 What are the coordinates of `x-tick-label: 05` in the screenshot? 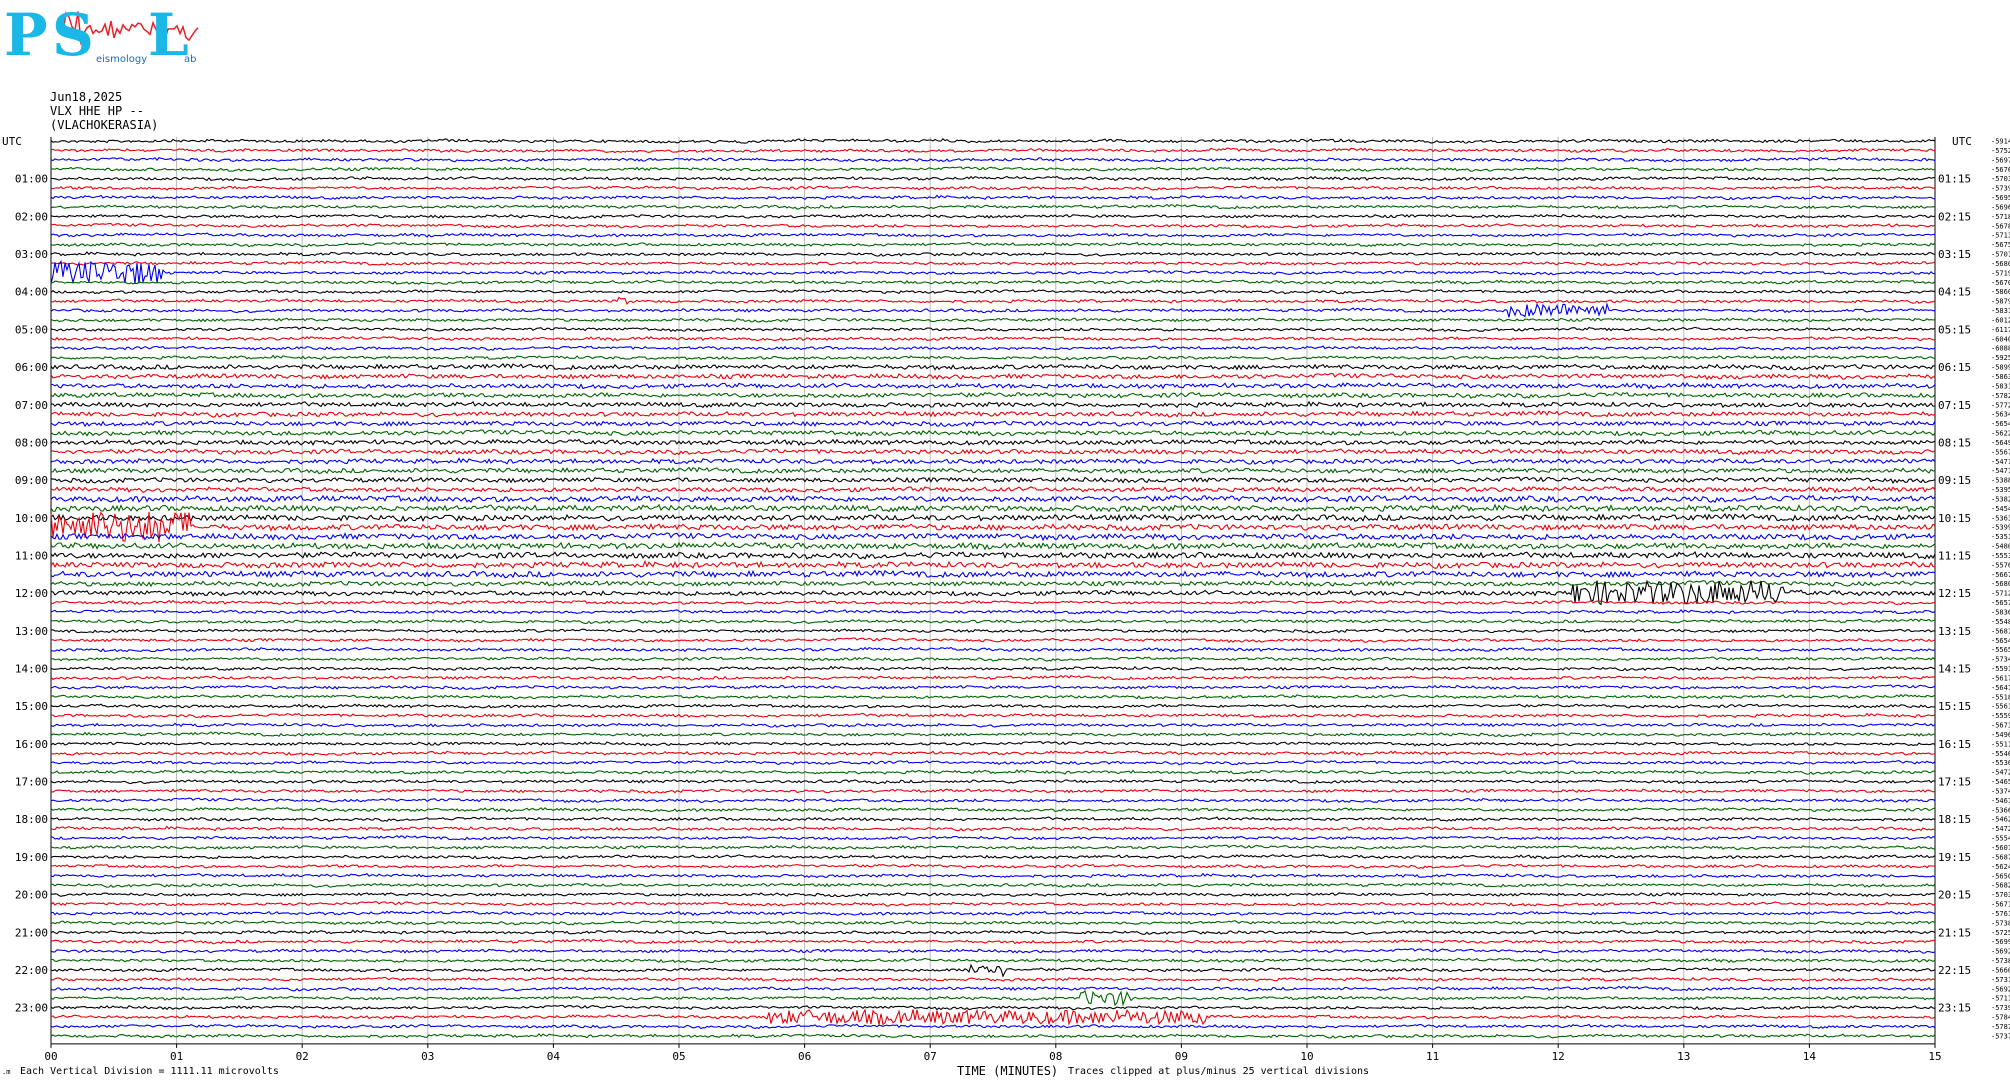 It's located at (678, 1056).